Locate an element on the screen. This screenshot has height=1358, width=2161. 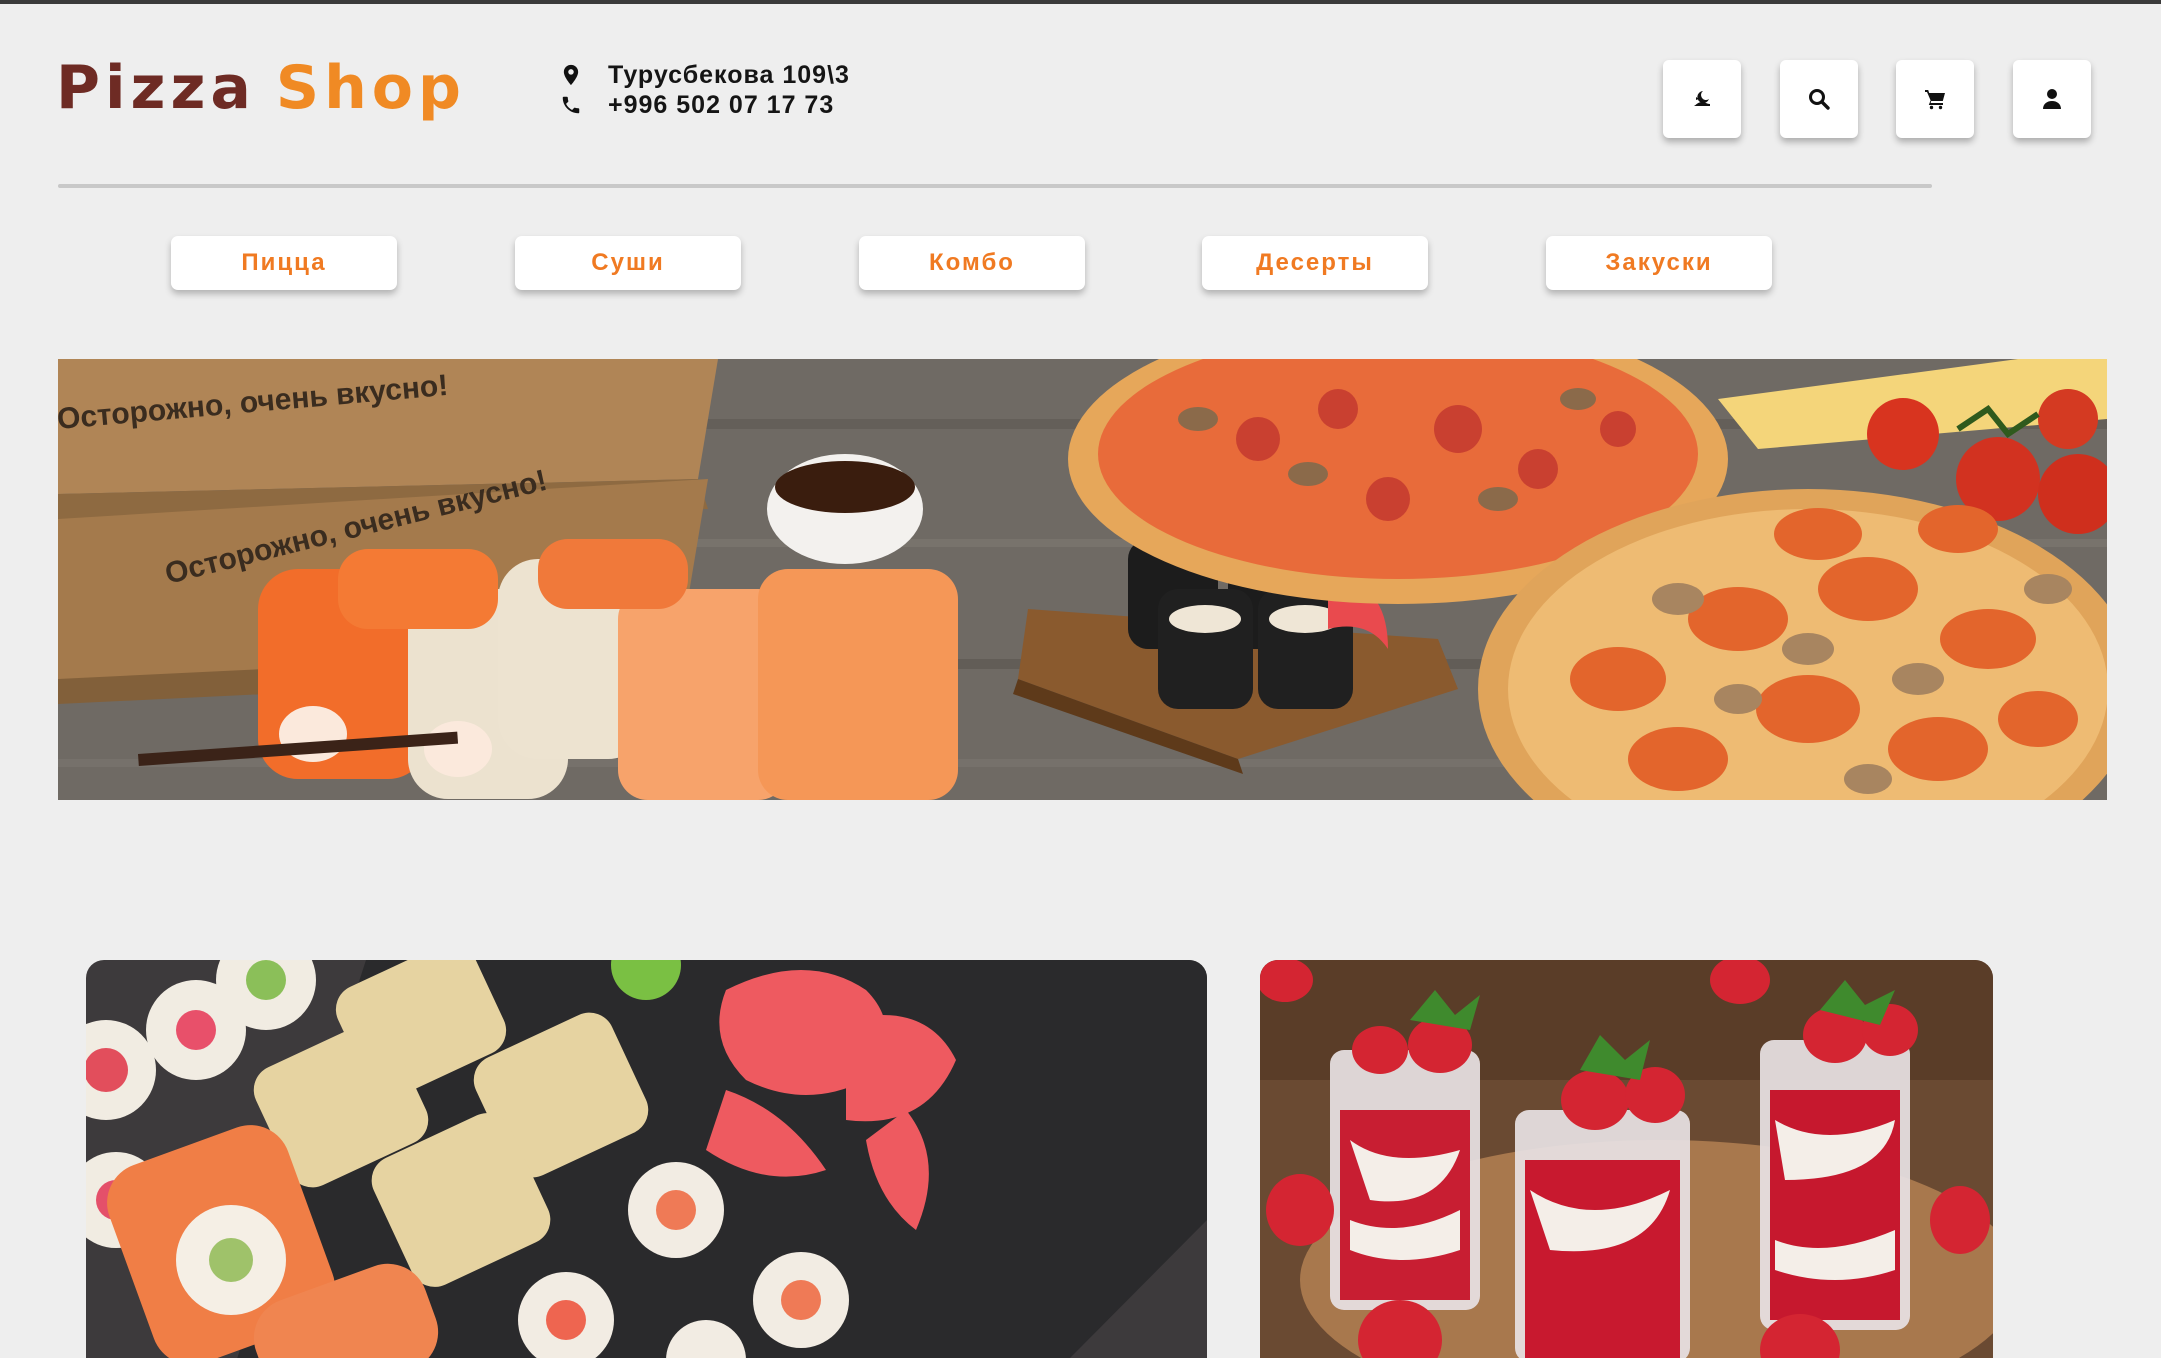
address-text: Турусбекова 109\3 is located at coordinates (729, 74).